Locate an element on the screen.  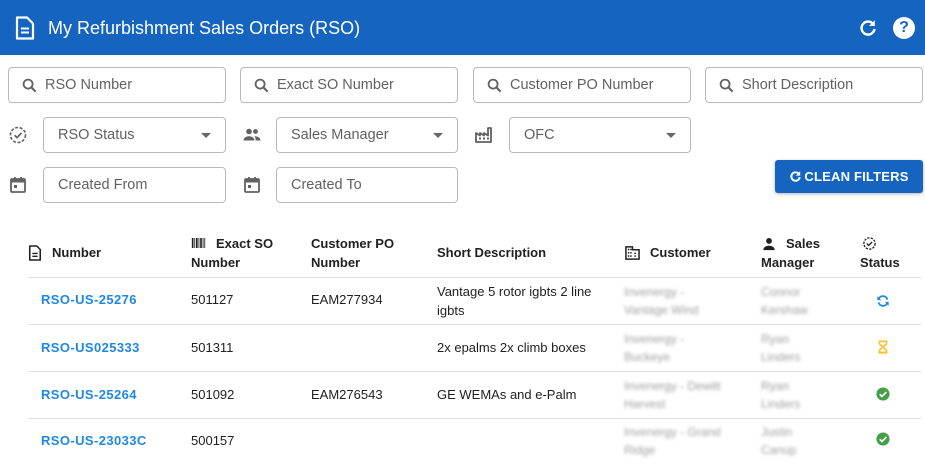
barcode-icon is located at coordinates (198, 243).